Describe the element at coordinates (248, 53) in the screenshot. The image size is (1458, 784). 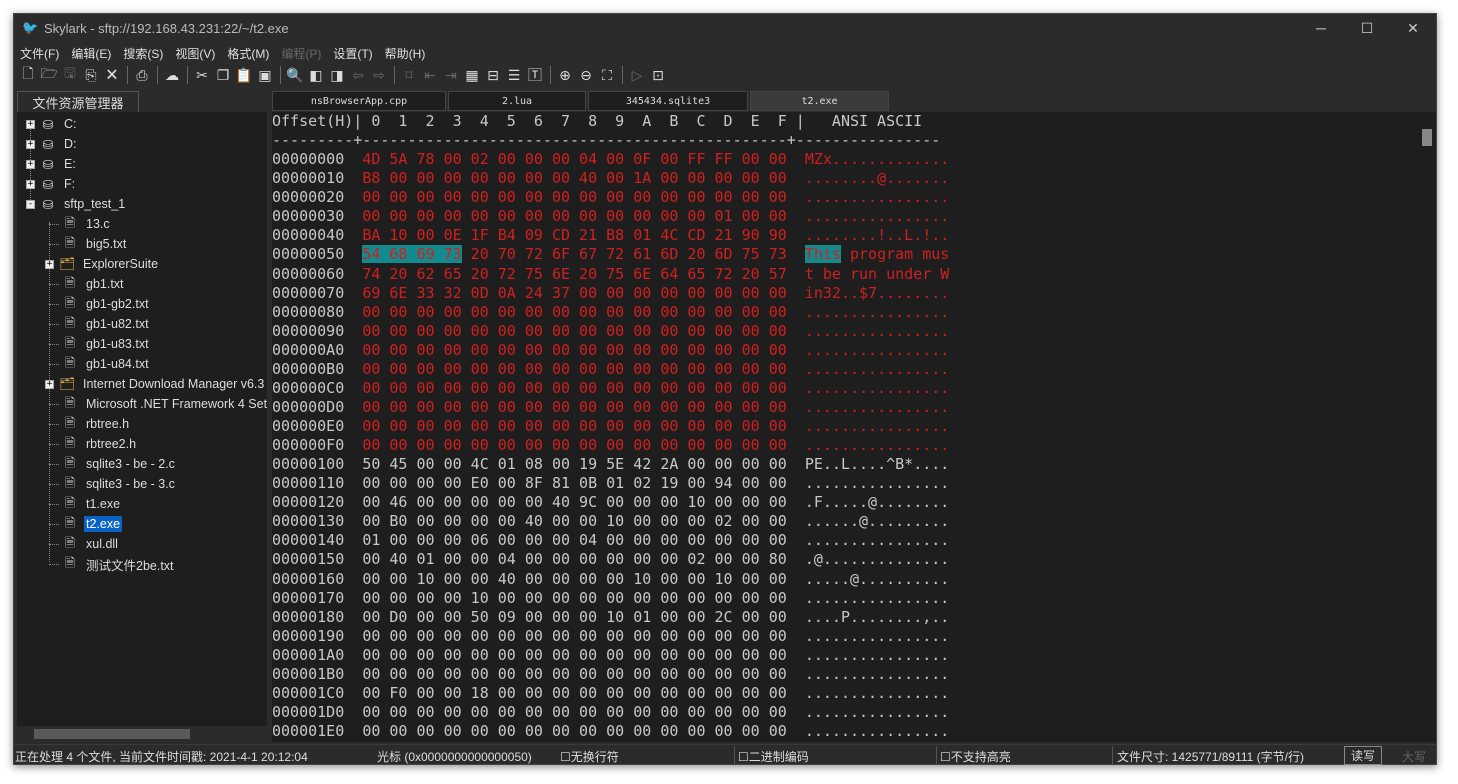
I see `menu-item: 格式(M)` at that location.